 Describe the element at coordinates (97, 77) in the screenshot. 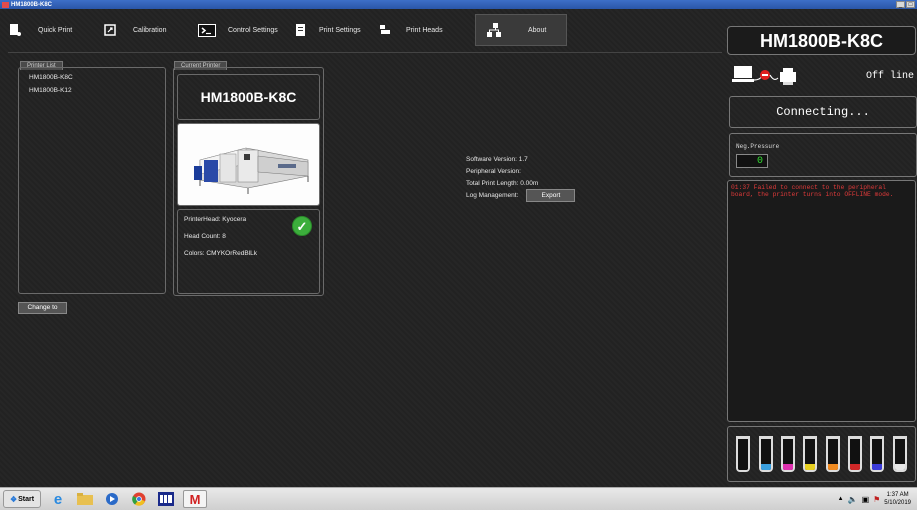

I see `list-item: HM1800B-K8C` at that location.